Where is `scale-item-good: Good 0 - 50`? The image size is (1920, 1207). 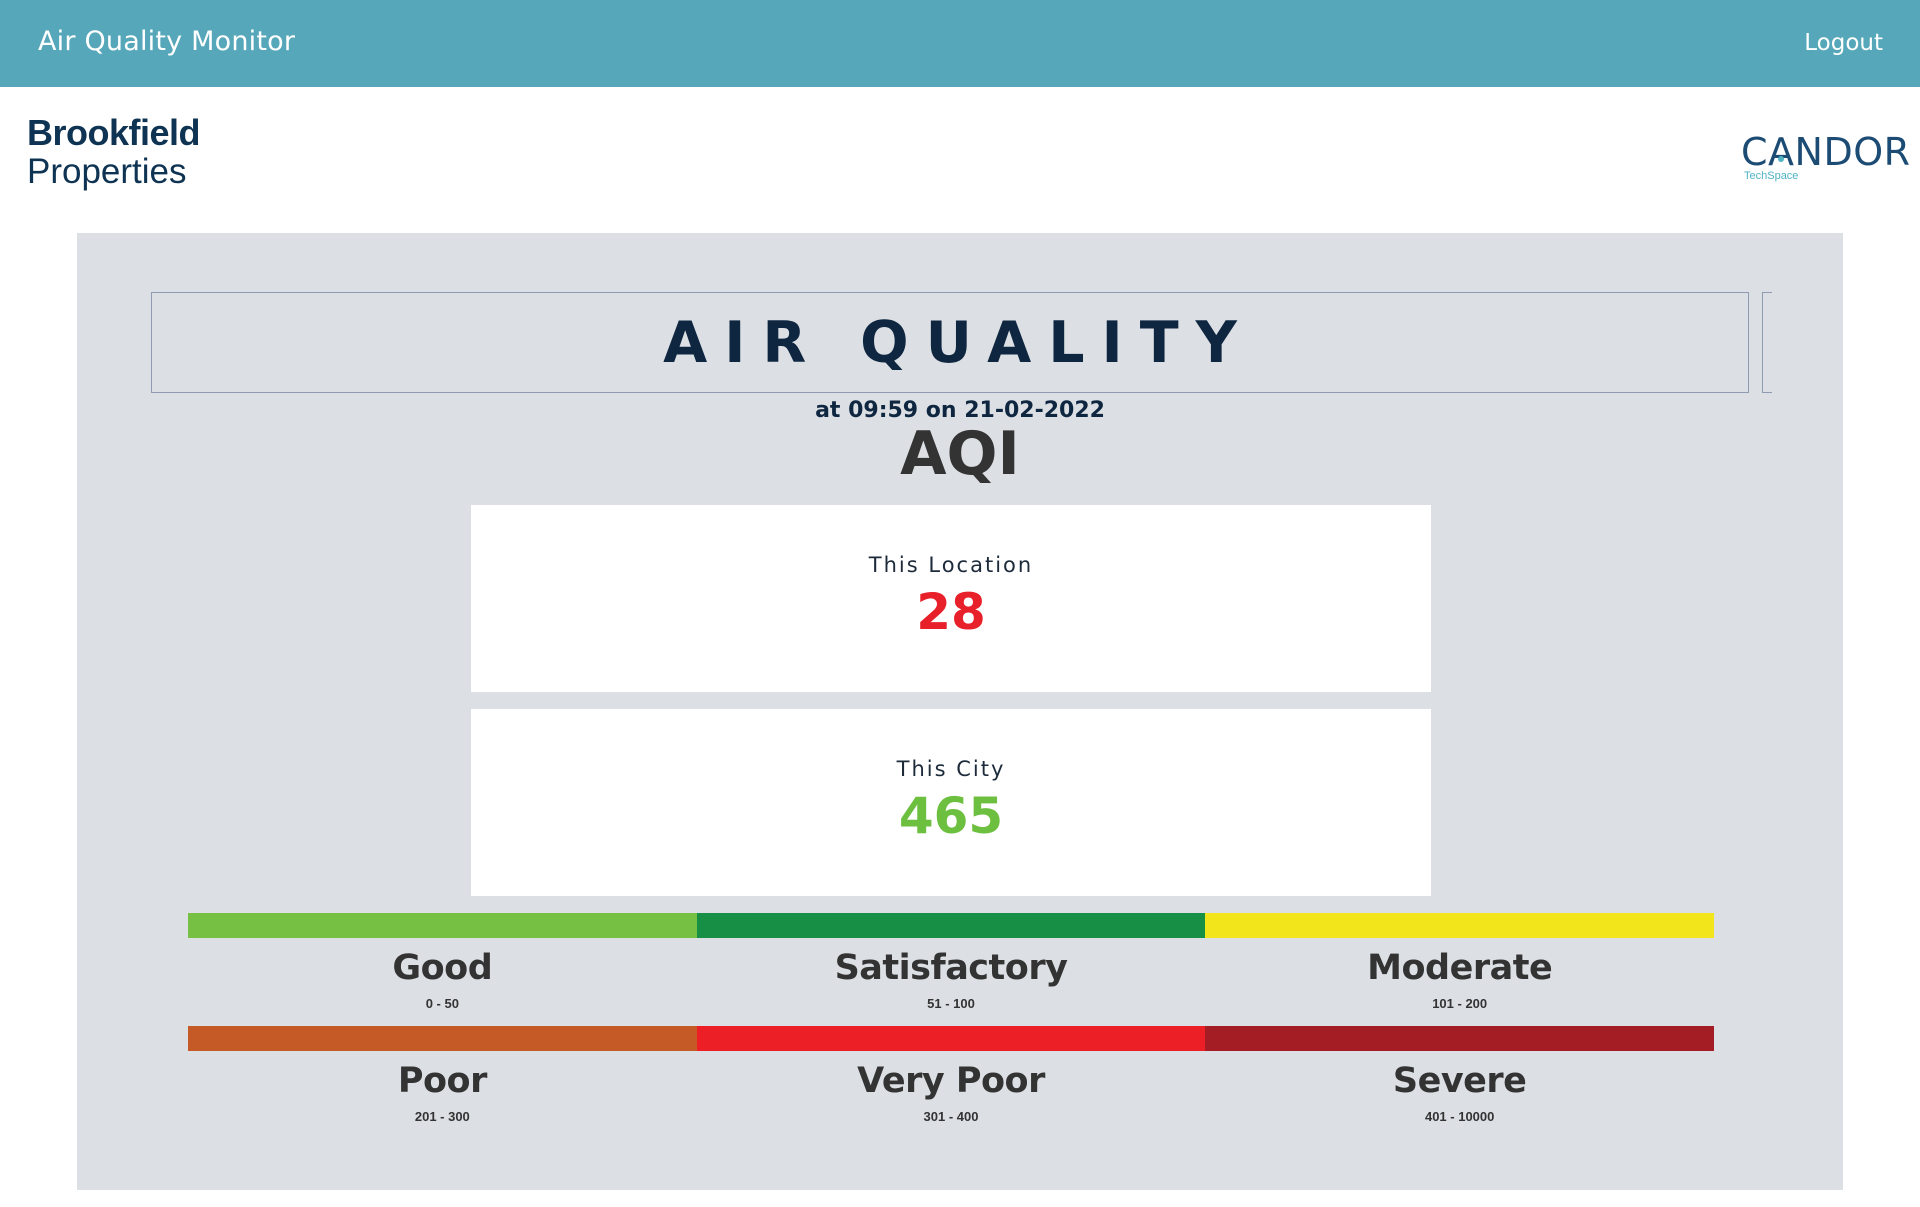 scale-item-good: Good 0 - 50 is located at coordinates (442, 962).